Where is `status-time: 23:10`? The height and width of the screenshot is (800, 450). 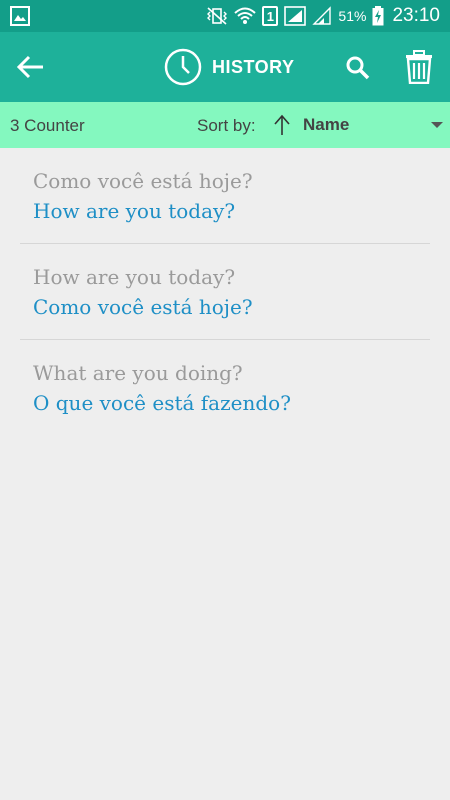 status-time: 23:10 is located at coordinates (416, 15).